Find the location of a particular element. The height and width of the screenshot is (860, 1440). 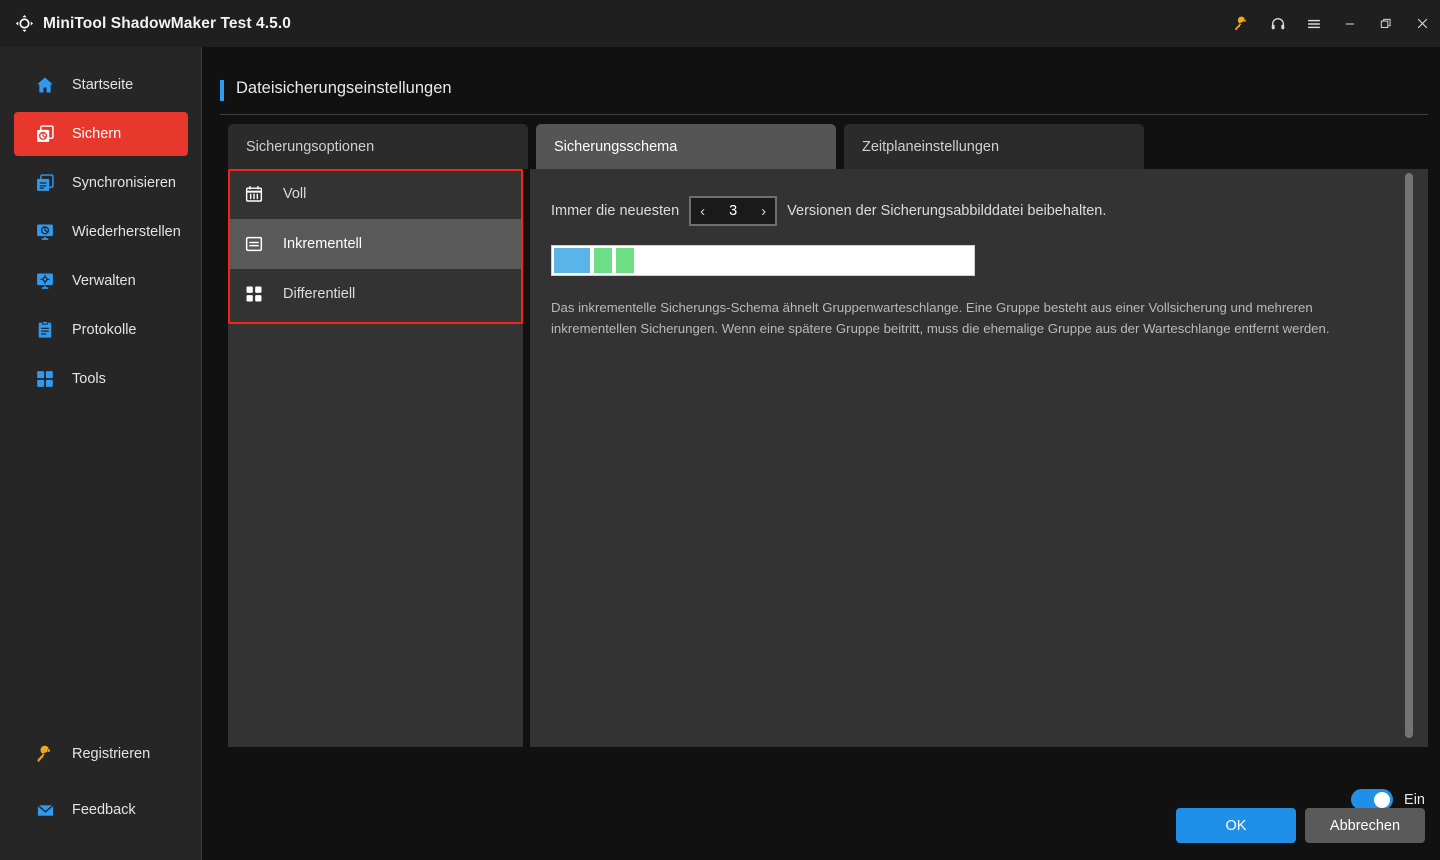

enable-toggle-row: Ein is located at coordinates (1388, 799).